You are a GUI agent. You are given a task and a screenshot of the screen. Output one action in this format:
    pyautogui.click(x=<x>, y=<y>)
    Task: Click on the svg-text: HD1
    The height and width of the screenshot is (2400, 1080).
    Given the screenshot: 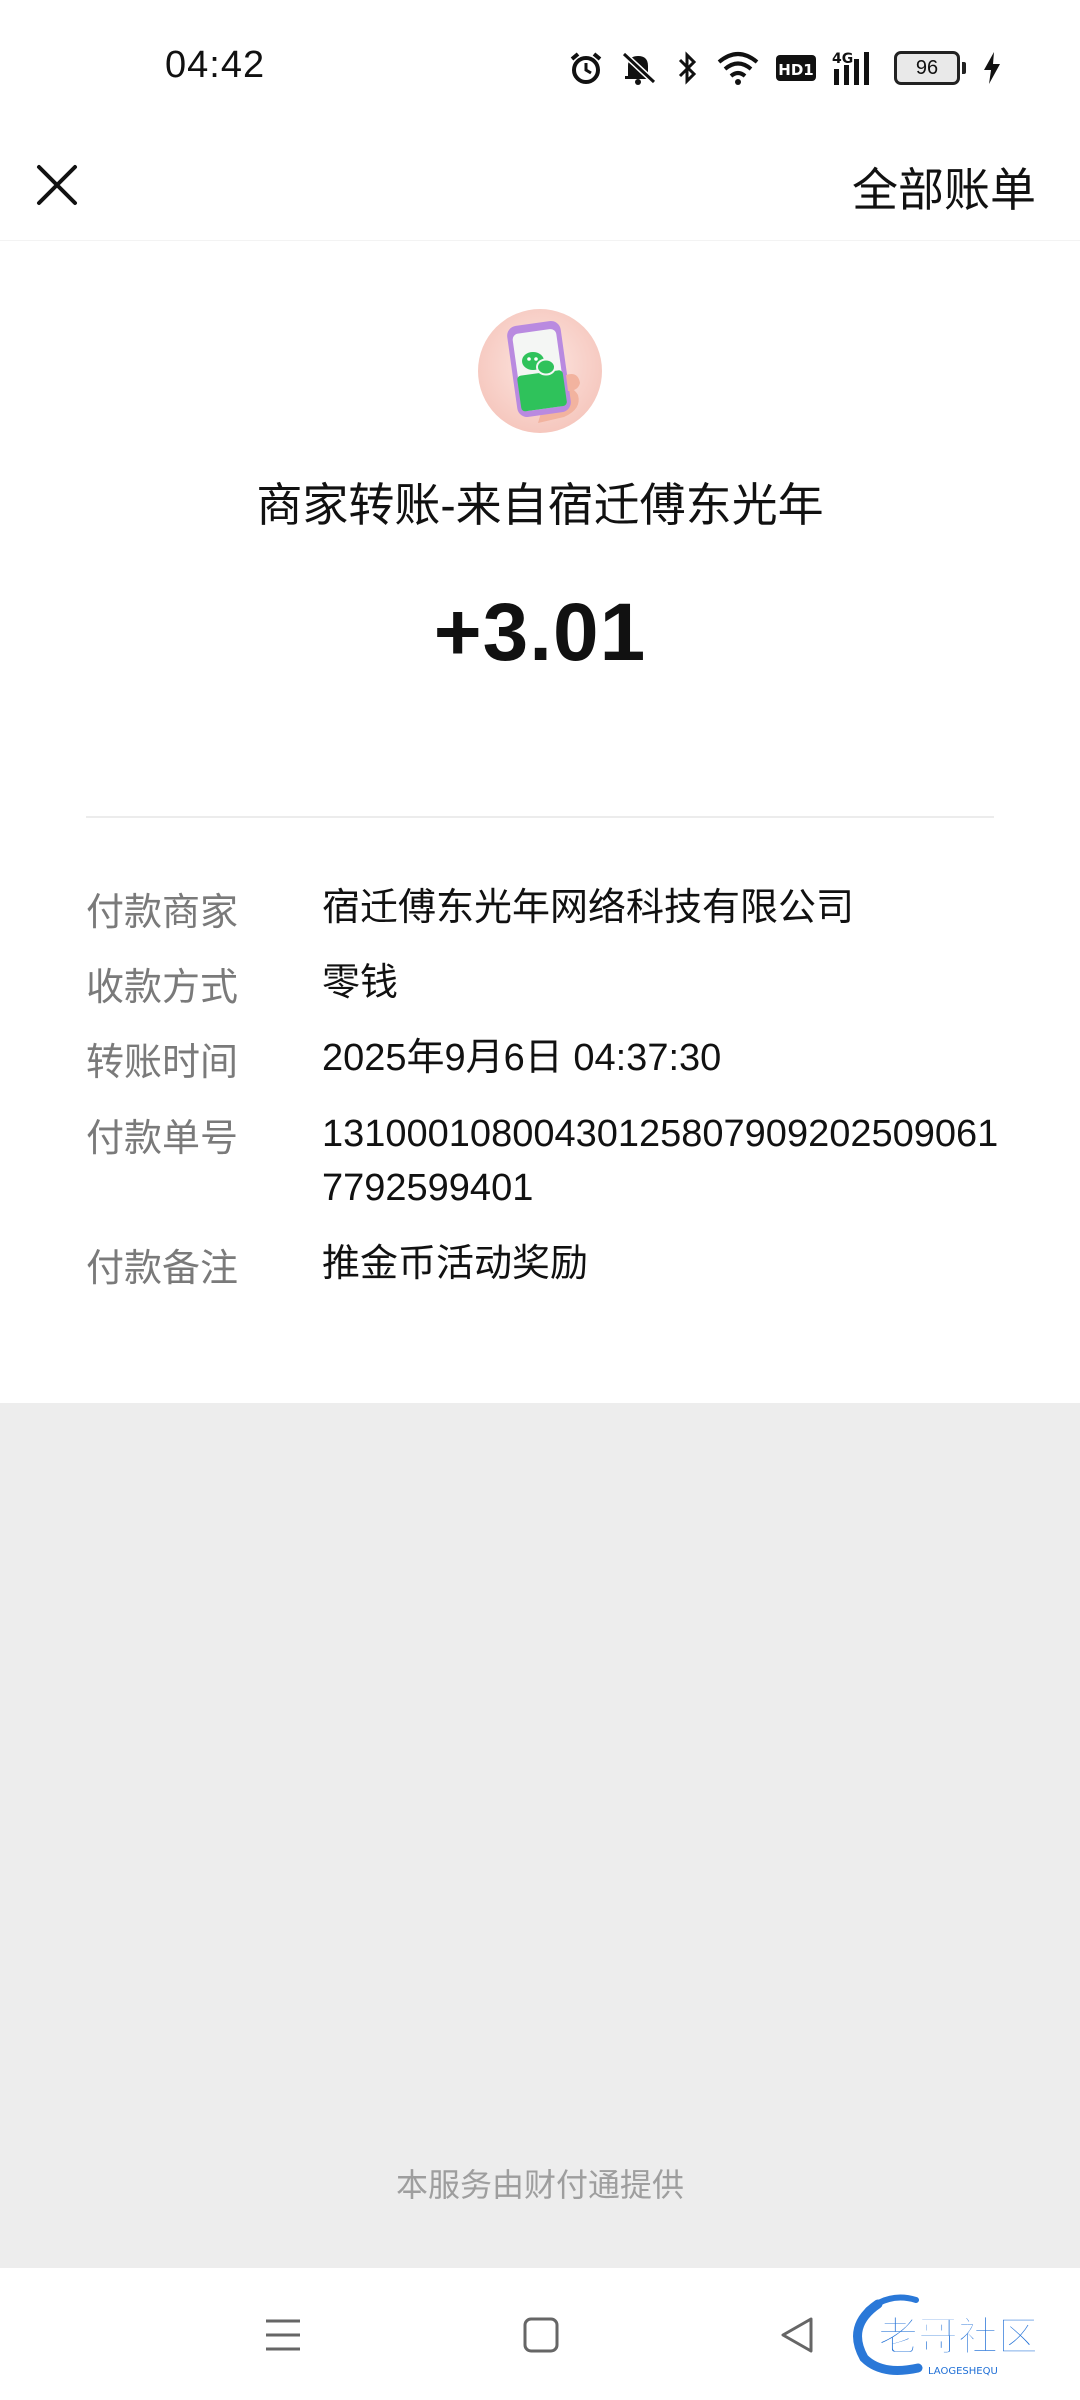 What is the action you would take?
    pyautogui.click(x=795, y=70)
    